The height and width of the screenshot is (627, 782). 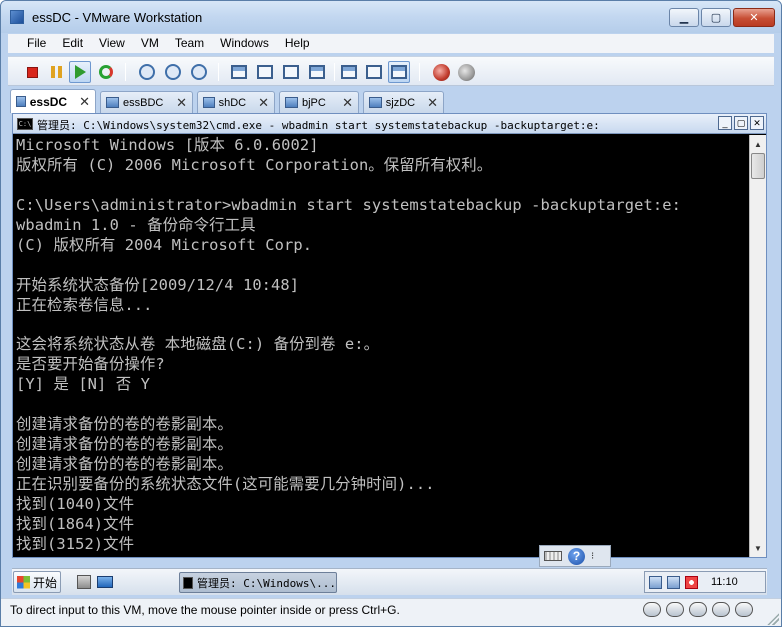 I want to click on console-line: 找到(3152)文件, so click(x=75, y=543).